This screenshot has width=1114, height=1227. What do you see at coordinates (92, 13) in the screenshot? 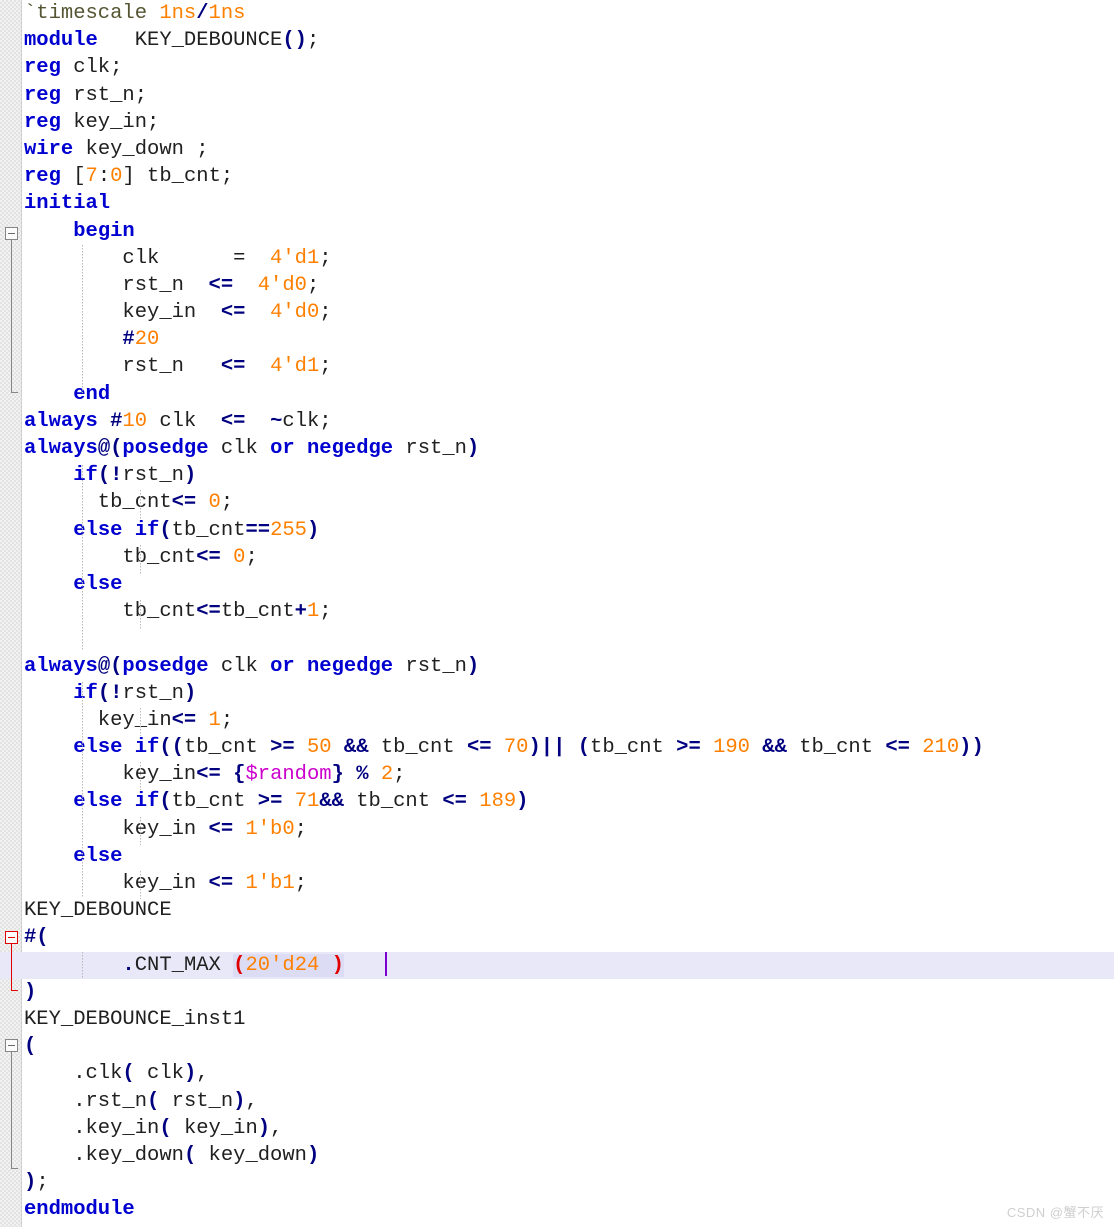
I see `compiler-directive: `timescale` at bounding box center [92, 13].